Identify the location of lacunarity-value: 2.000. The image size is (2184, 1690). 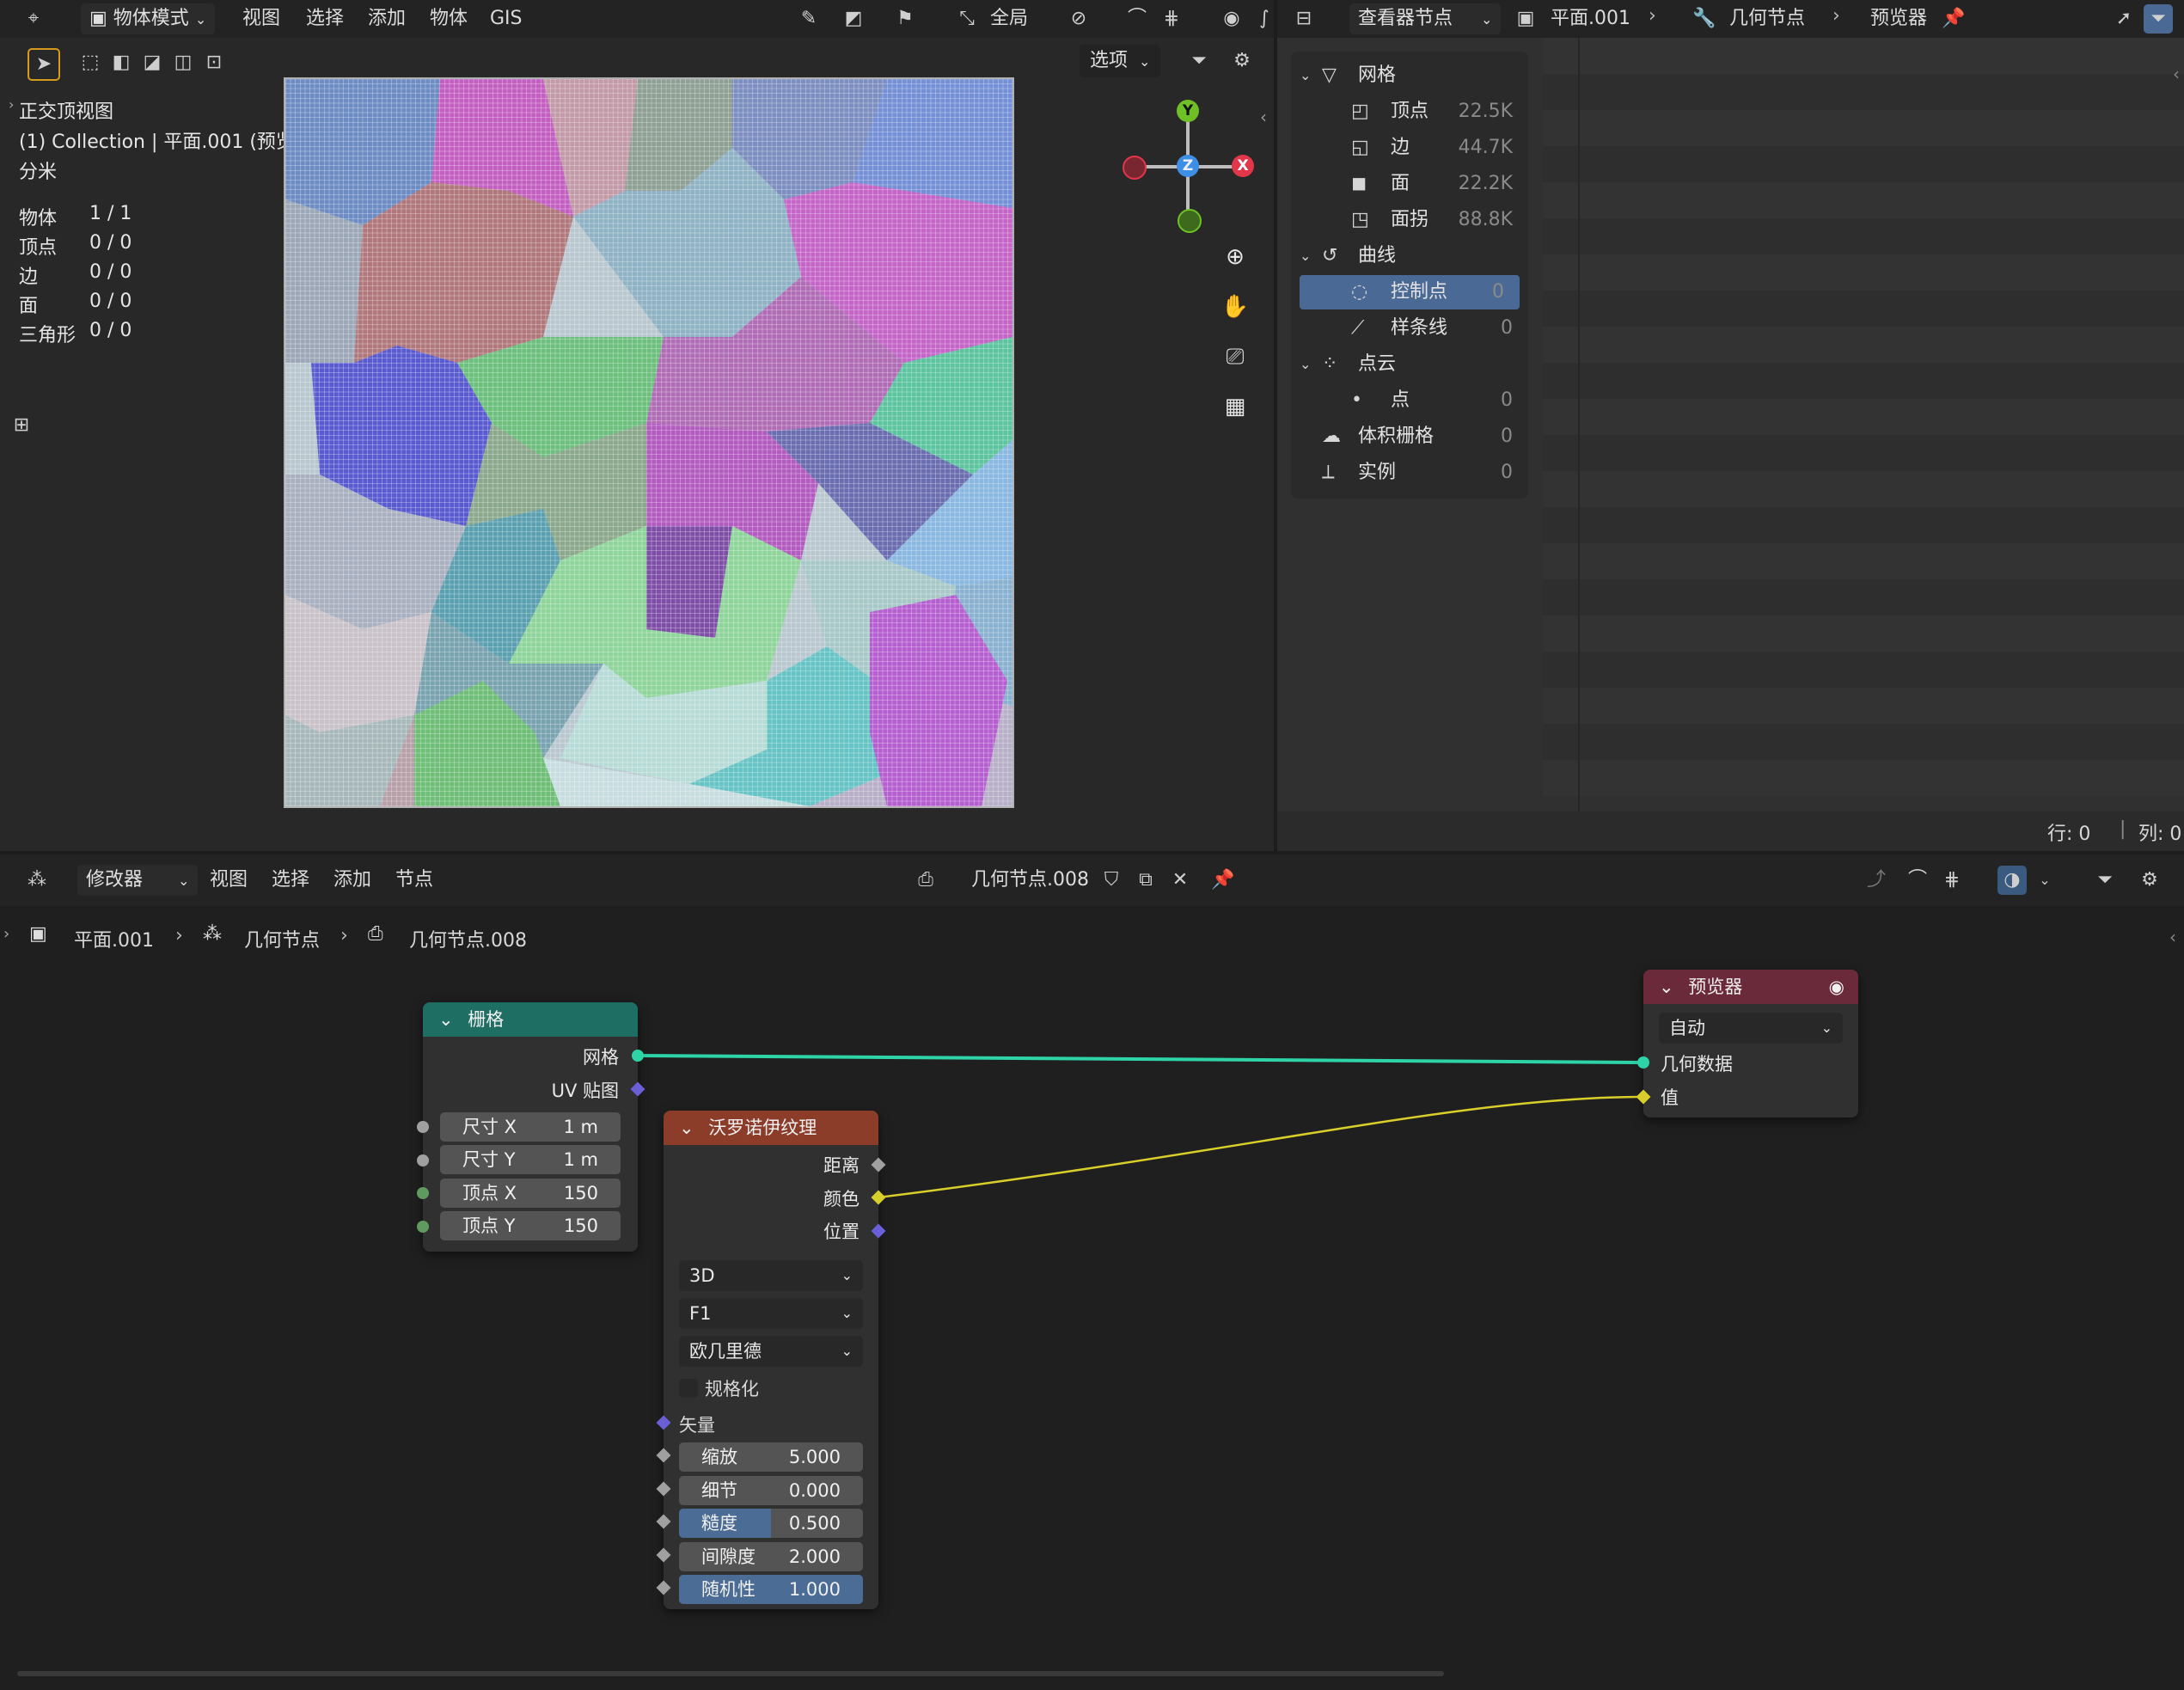
(814, 1556).